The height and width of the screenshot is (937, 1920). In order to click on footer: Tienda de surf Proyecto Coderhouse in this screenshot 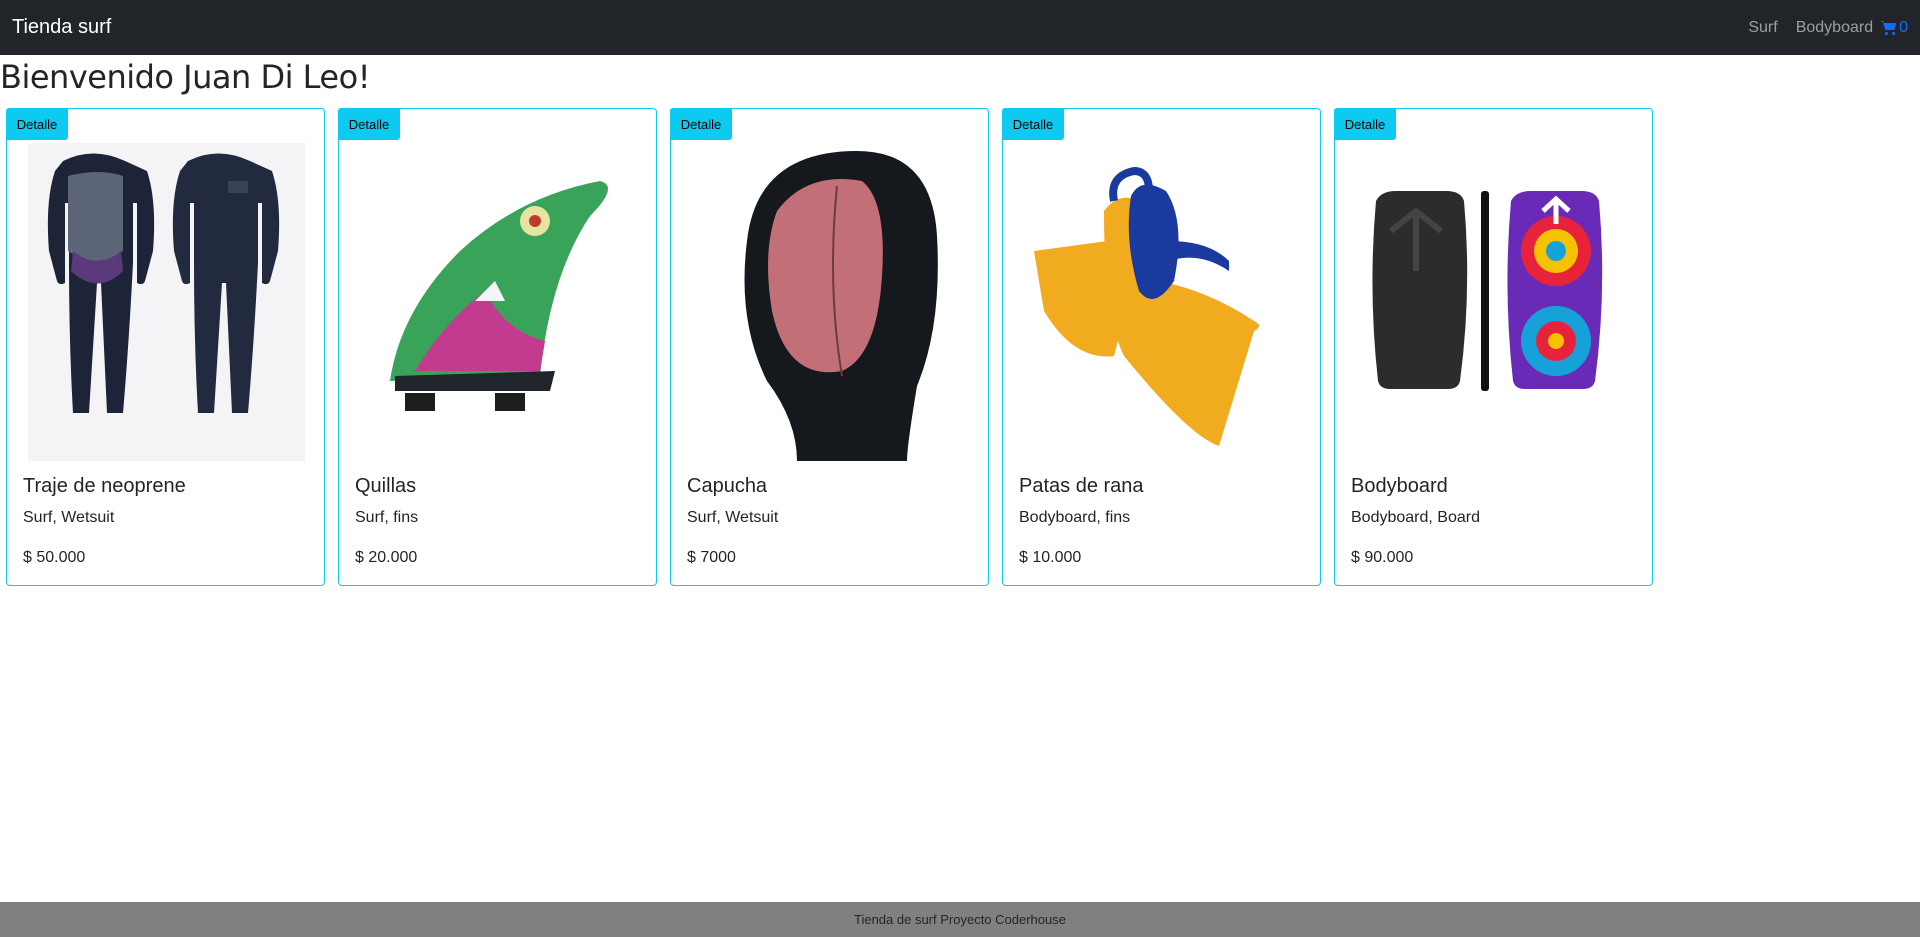, I will do `click(960, 919)`.